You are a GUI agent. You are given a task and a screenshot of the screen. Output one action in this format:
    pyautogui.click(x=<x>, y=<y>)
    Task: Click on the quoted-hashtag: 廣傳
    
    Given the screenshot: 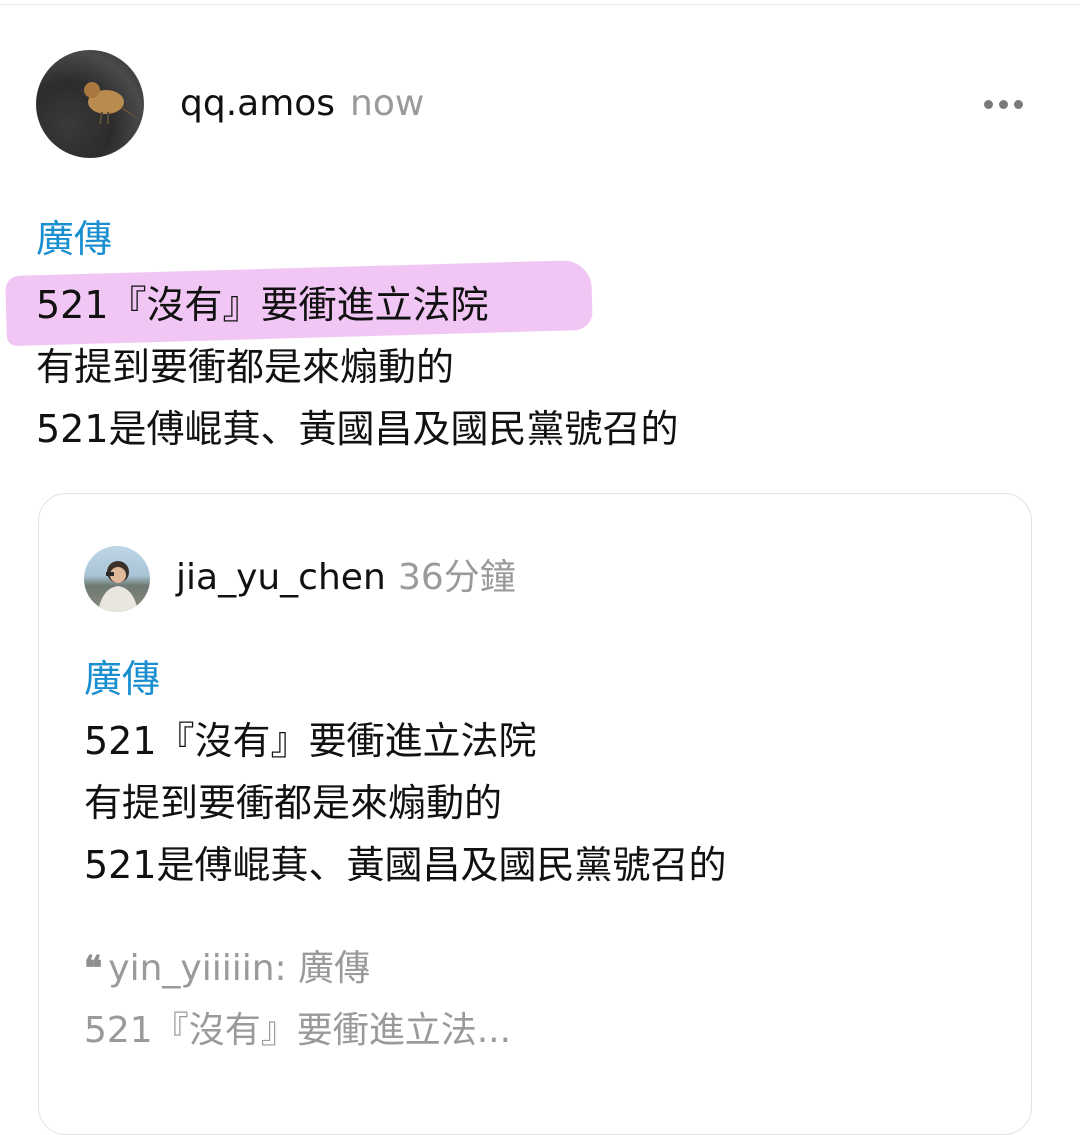 What is the action you would take?
    pyautogui.click(x=122, y=679)
    